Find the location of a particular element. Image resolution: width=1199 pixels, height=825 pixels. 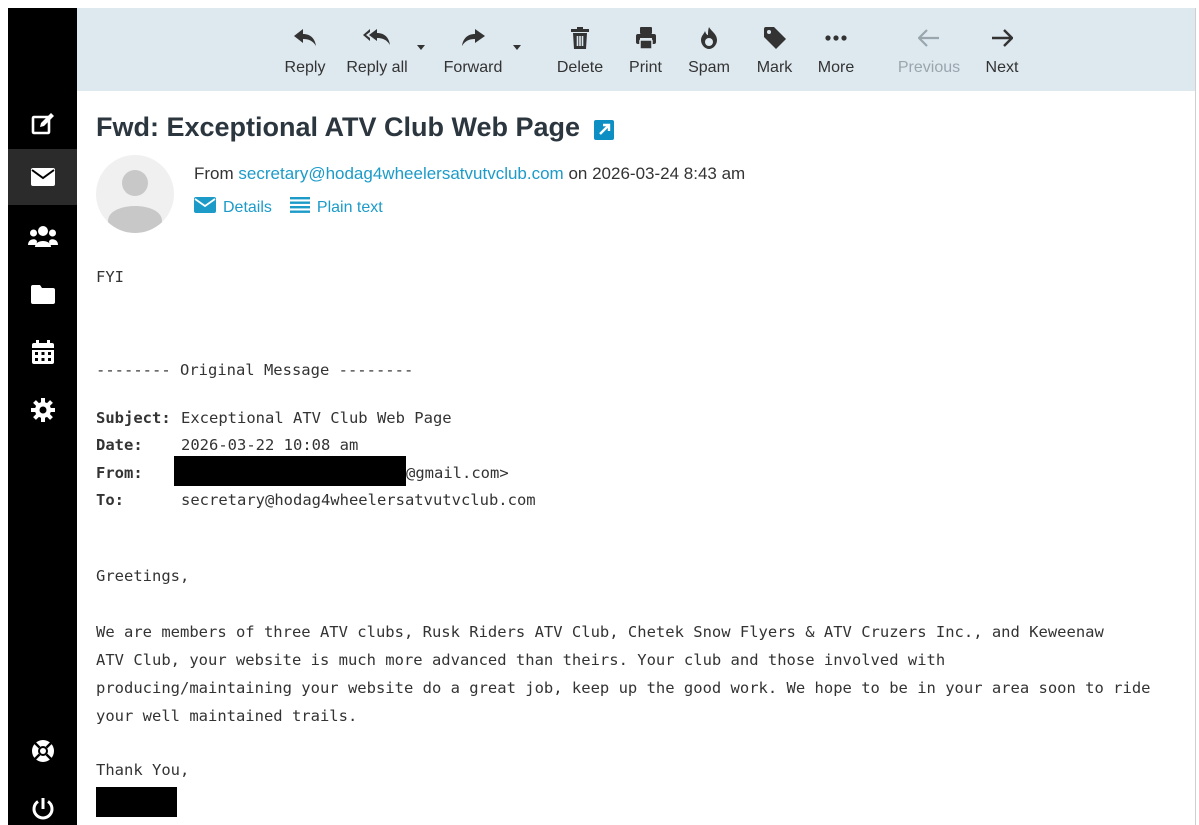

mail-icon is located at coordinates (42, 177).